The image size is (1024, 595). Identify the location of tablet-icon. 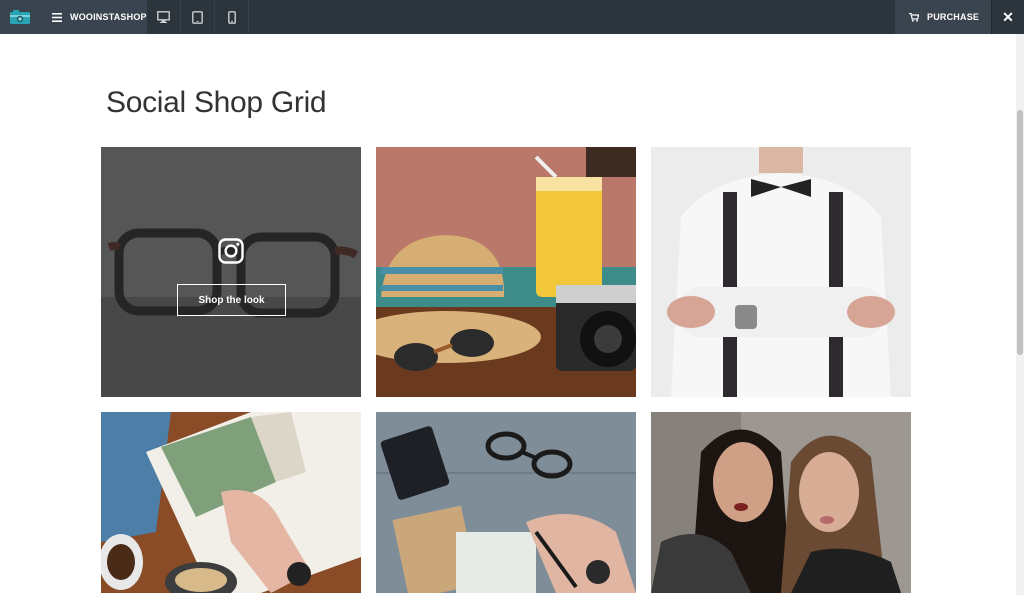
(197, 17).